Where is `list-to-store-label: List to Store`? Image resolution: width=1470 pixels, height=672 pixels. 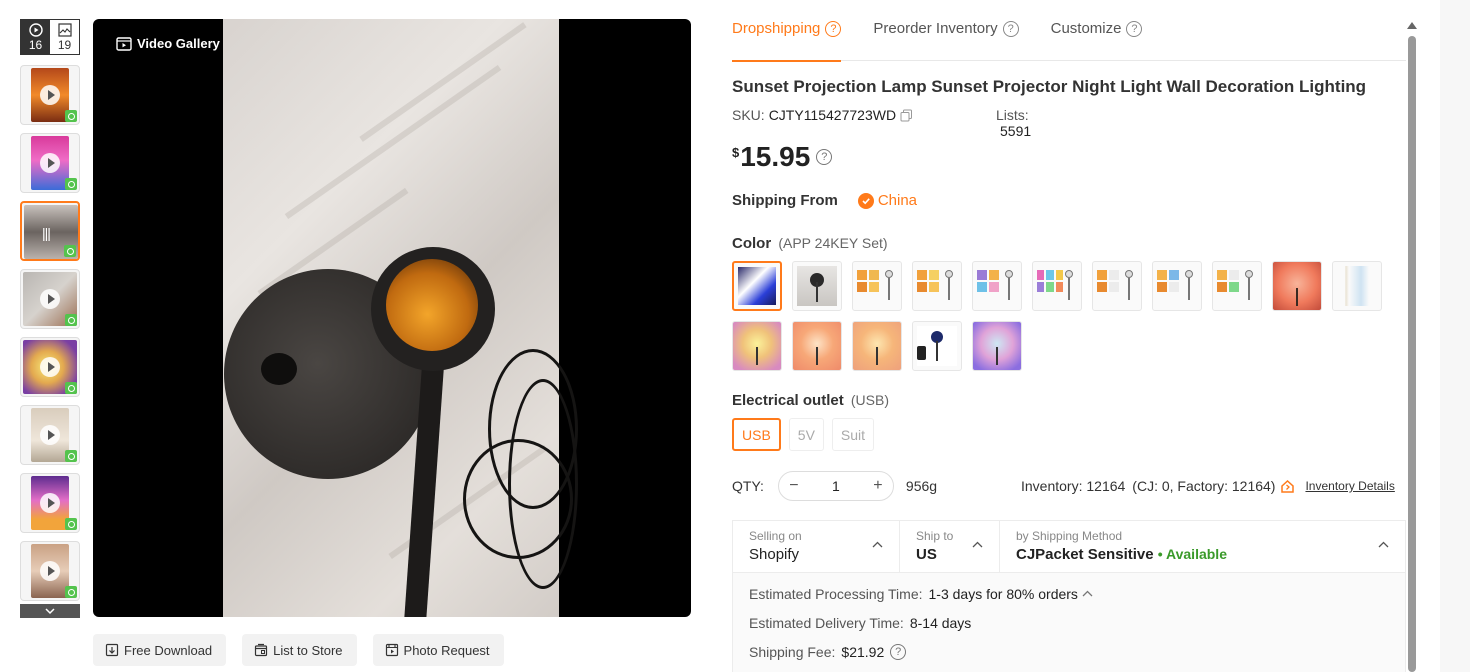 list-to-store-label: List to Store is located at coordinates (308, 650).